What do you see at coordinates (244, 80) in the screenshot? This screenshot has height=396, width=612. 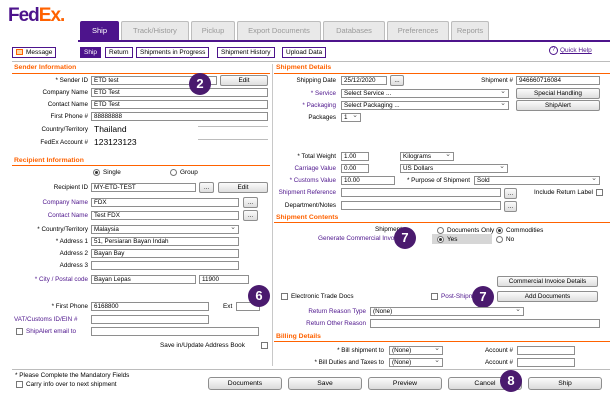 I see `sender-edit-button: Edit` at bounding box center [244, 80].